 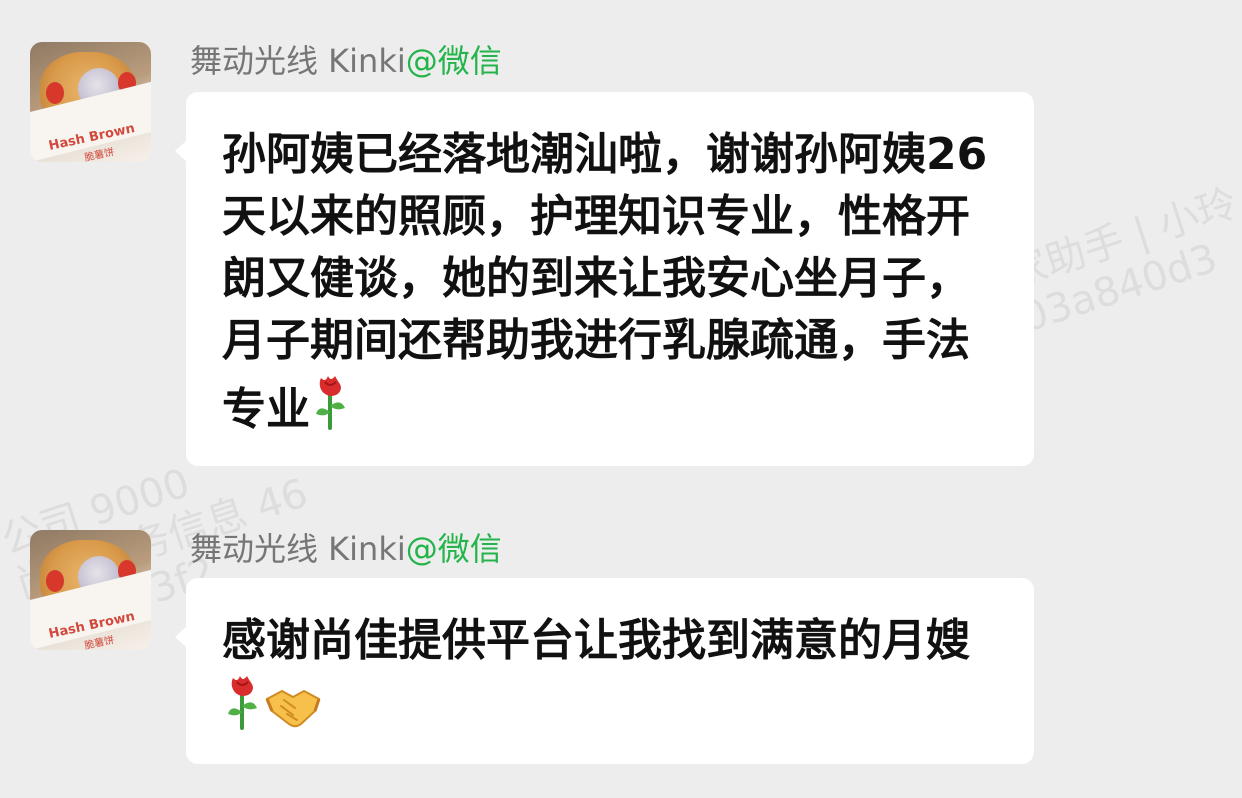 What do you see at coordinates (293, 715) in the screenshot?
I see `handshake-emoji` at bounding box center [293, 715].